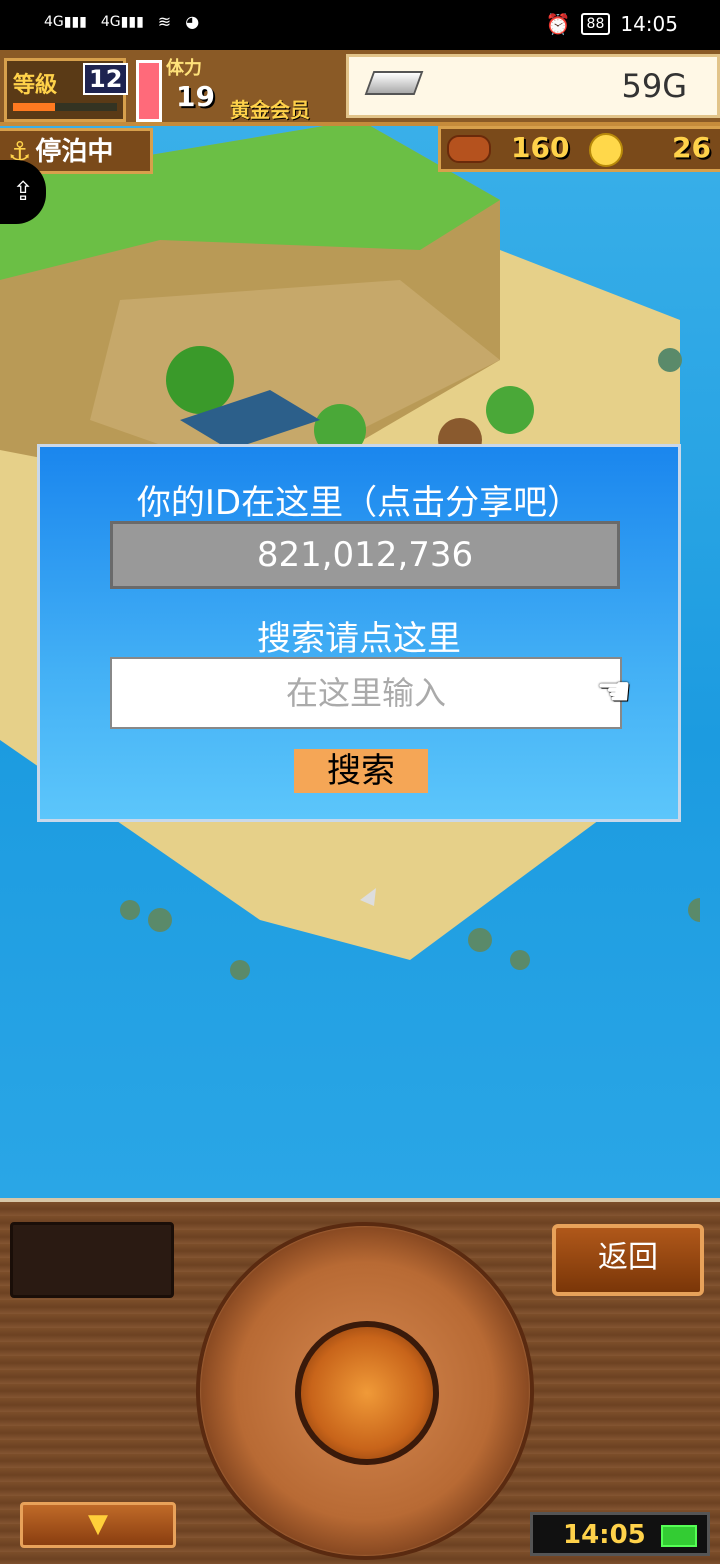 This screenshot has height=1564, width=720. I want to click on exp-bar, so click(65, 107).